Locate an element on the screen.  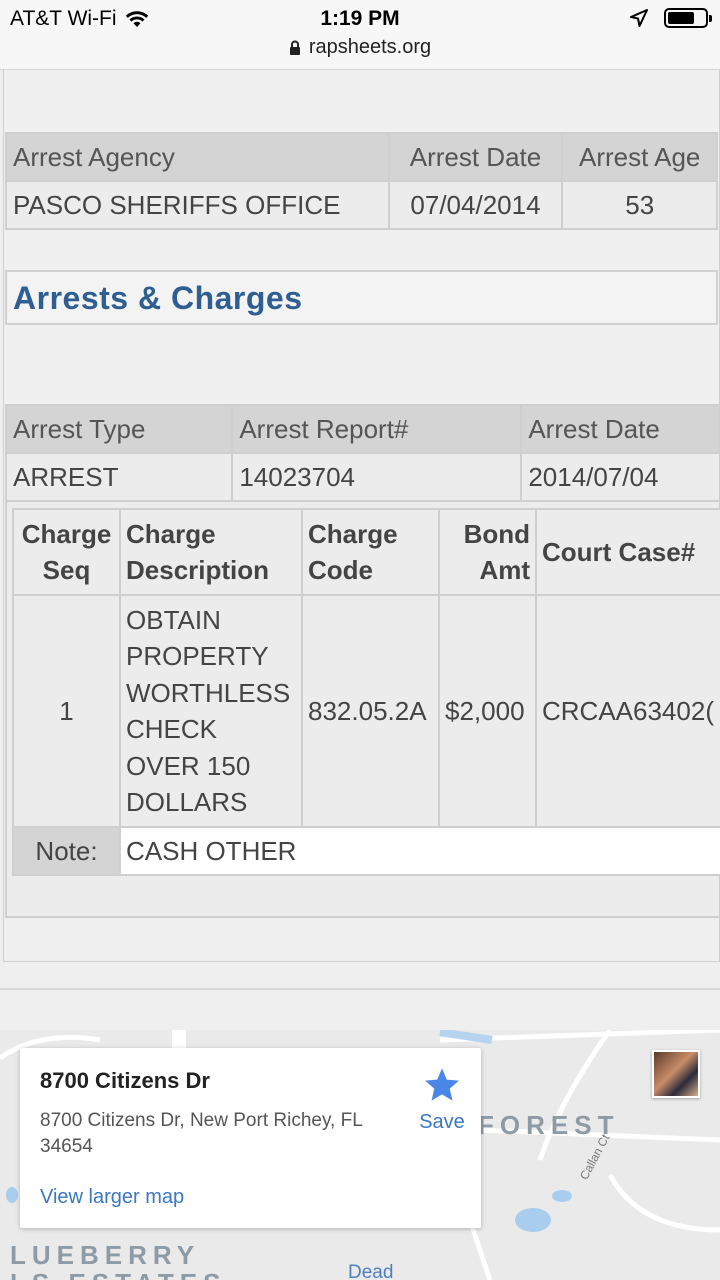
column-header: Bond Amt is located at coordinates (487, 552).